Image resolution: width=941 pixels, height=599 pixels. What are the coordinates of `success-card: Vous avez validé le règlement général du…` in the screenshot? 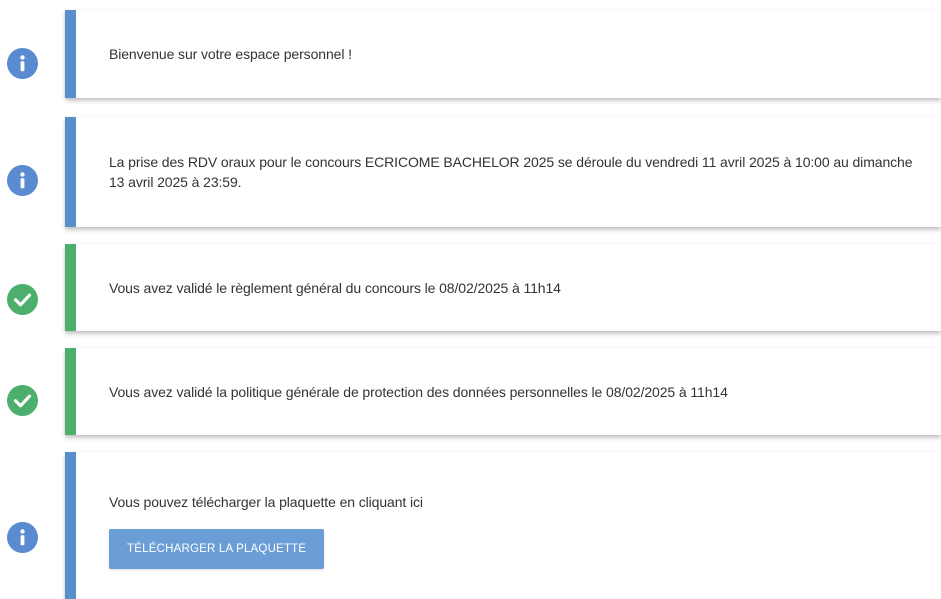 It's located at (503, 287).